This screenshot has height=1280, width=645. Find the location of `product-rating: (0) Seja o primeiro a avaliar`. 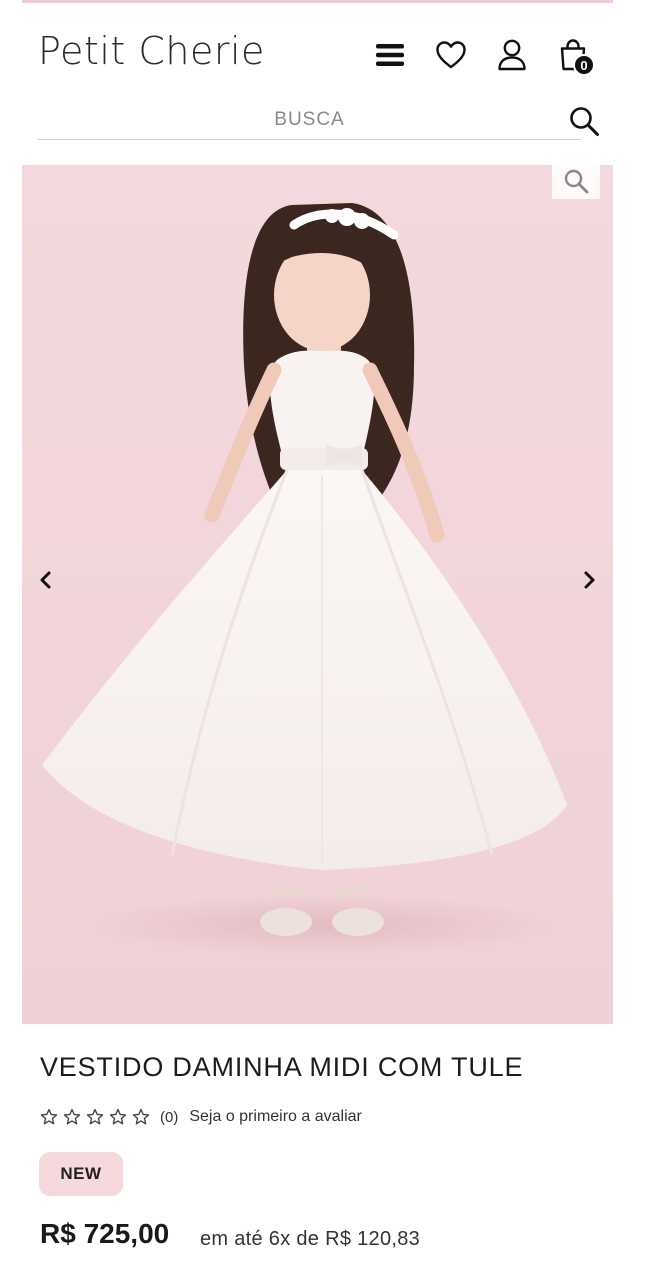

product-rating: (0) Seja o primeiro a avaliar is located at coordinates (201, 1117).